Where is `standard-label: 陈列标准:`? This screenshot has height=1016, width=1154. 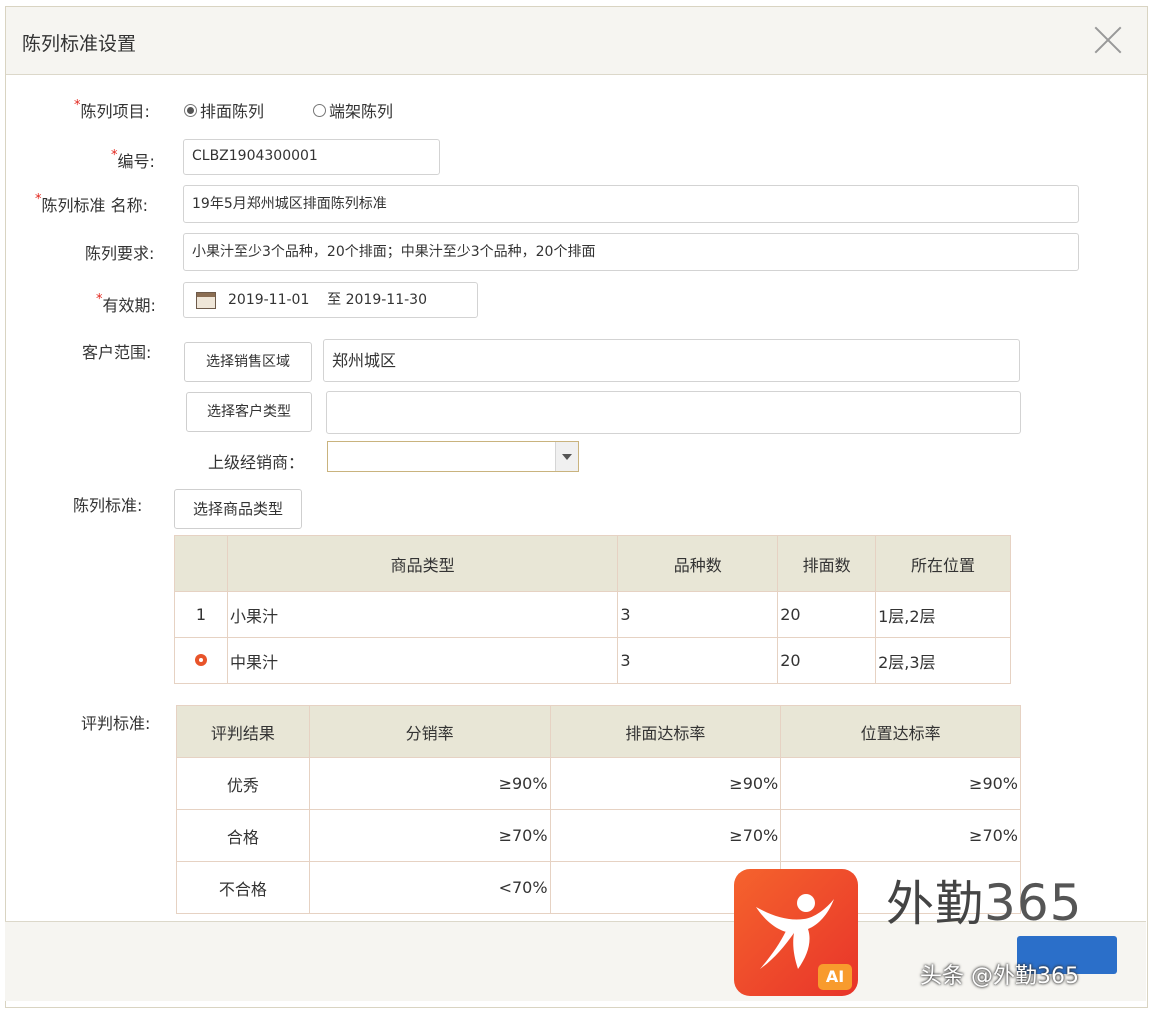
standard-label: 陈列标准: is located at coordinates (108, 505).